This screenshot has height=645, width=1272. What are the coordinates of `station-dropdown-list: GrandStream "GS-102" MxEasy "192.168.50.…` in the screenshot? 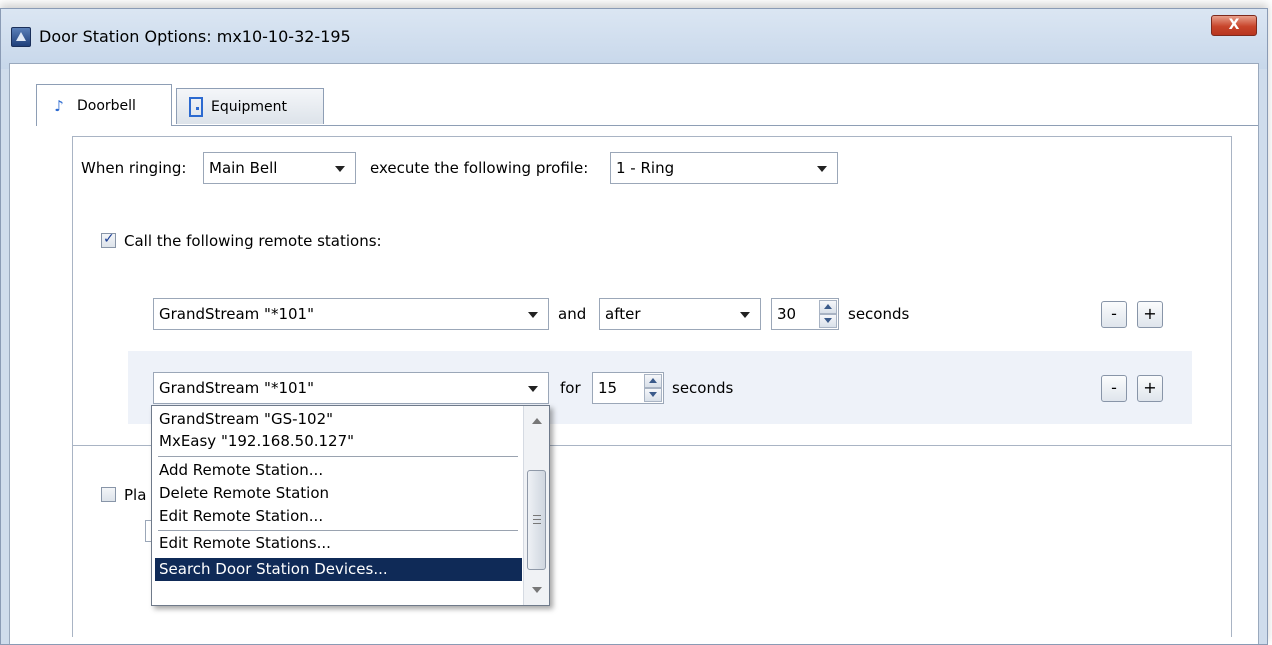 It's located at (350, 505).